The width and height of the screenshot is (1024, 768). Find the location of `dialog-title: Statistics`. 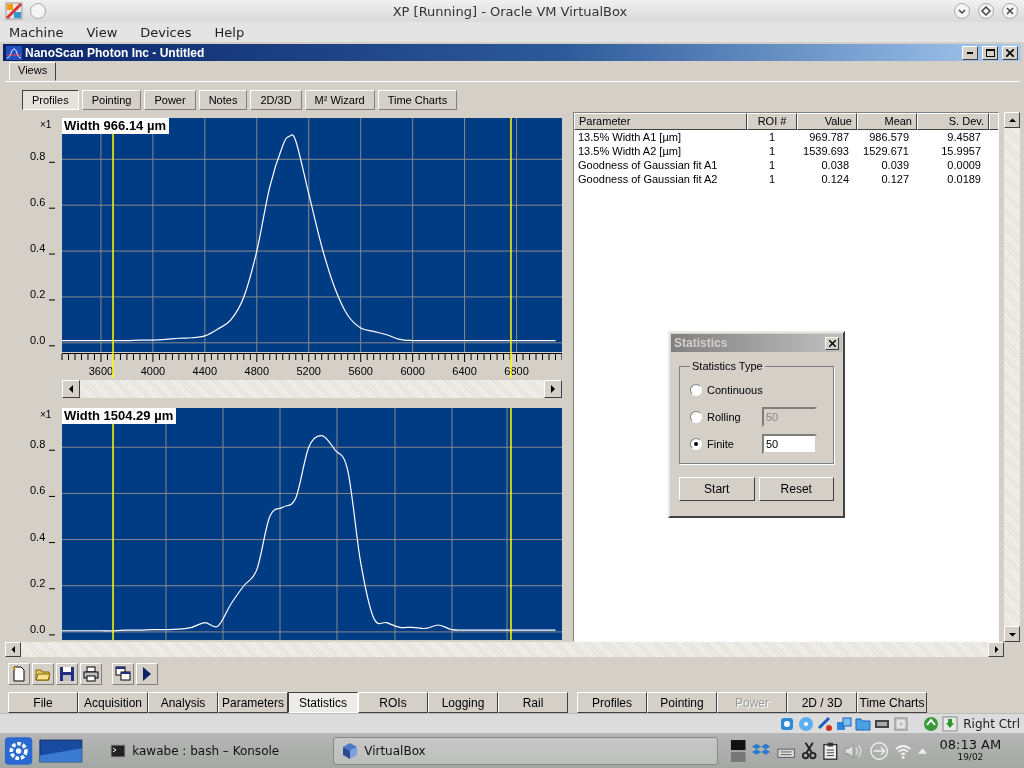

dialog-title: Statistics is located at coordinates (701, 343).